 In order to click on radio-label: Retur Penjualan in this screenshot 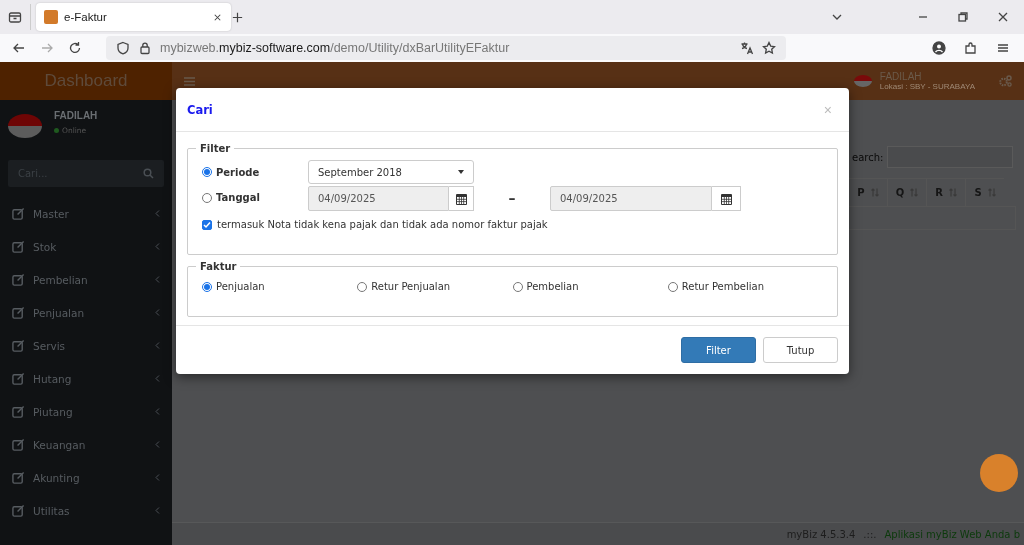, I will do `click(411, 286)`.